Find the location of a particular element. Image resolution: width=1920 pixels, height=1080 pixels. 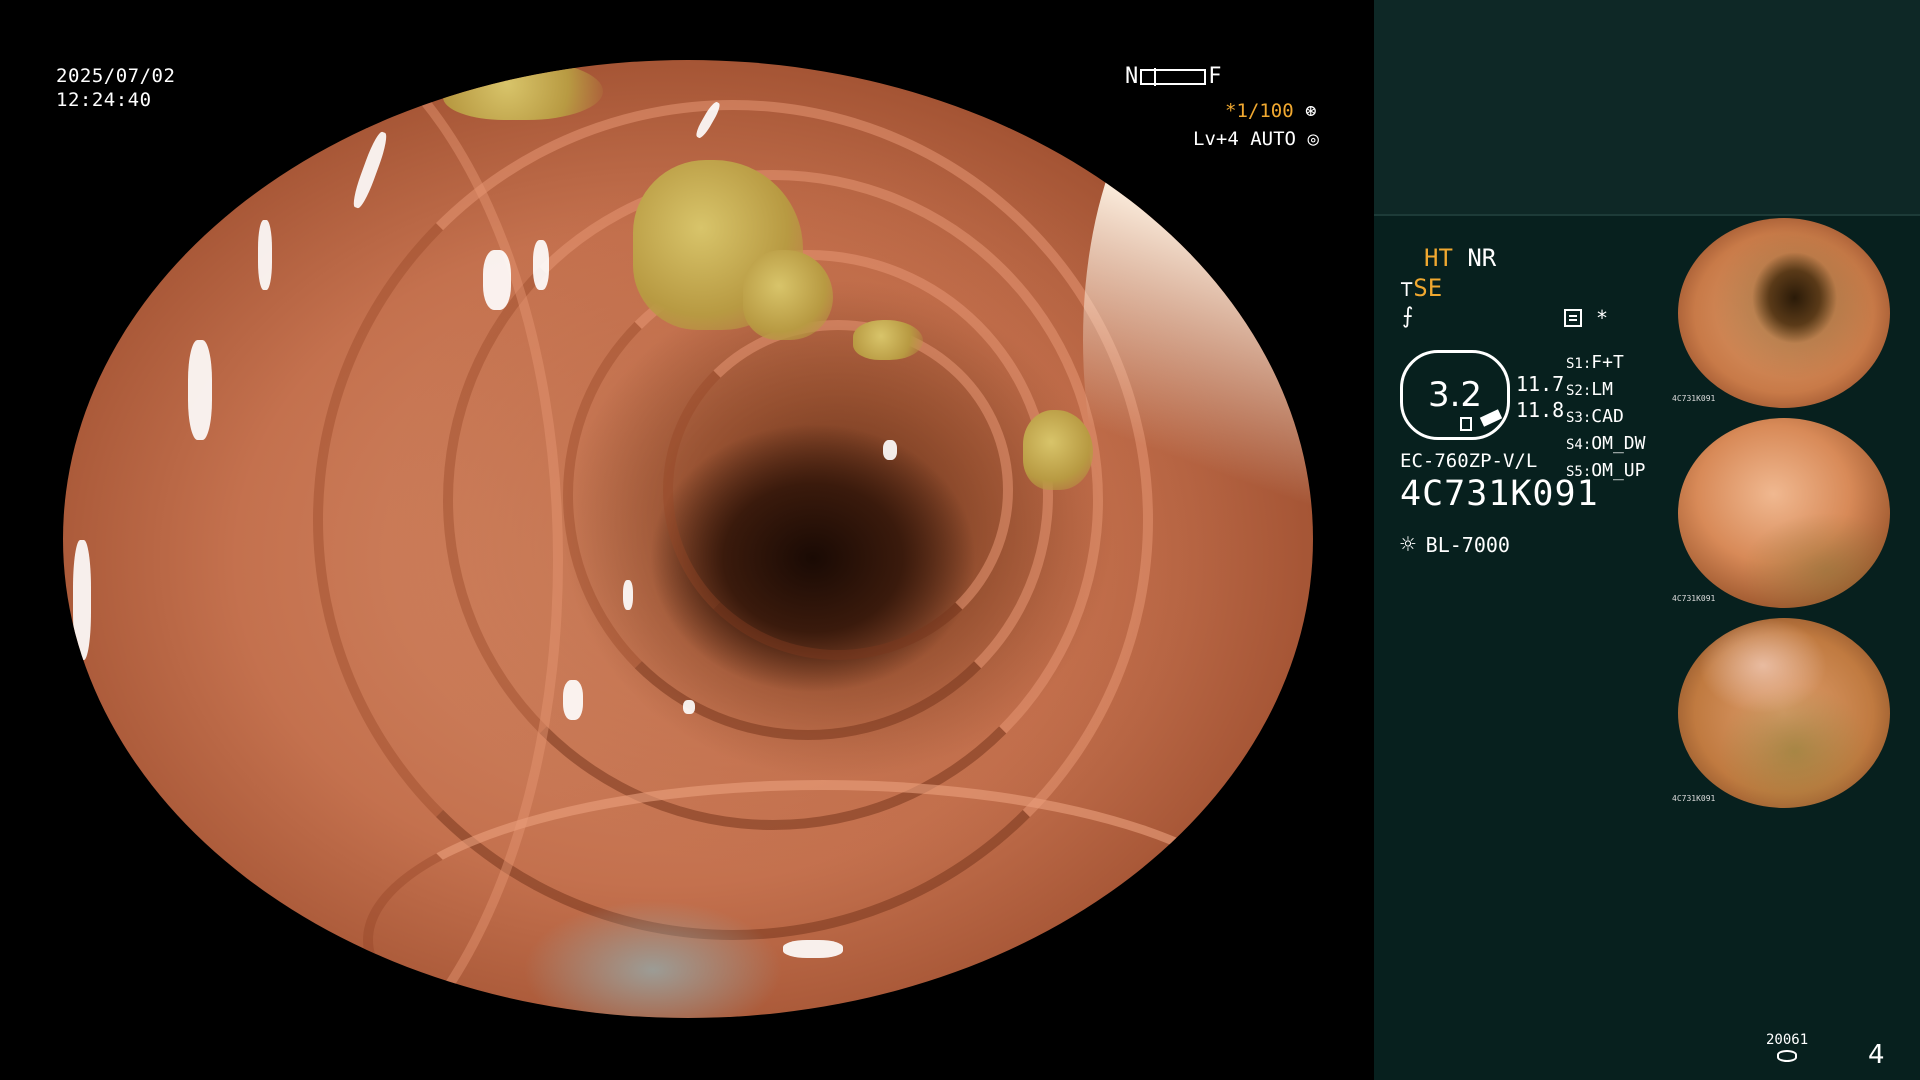

setting-value: F+T is located at coordinates (1607, 362).